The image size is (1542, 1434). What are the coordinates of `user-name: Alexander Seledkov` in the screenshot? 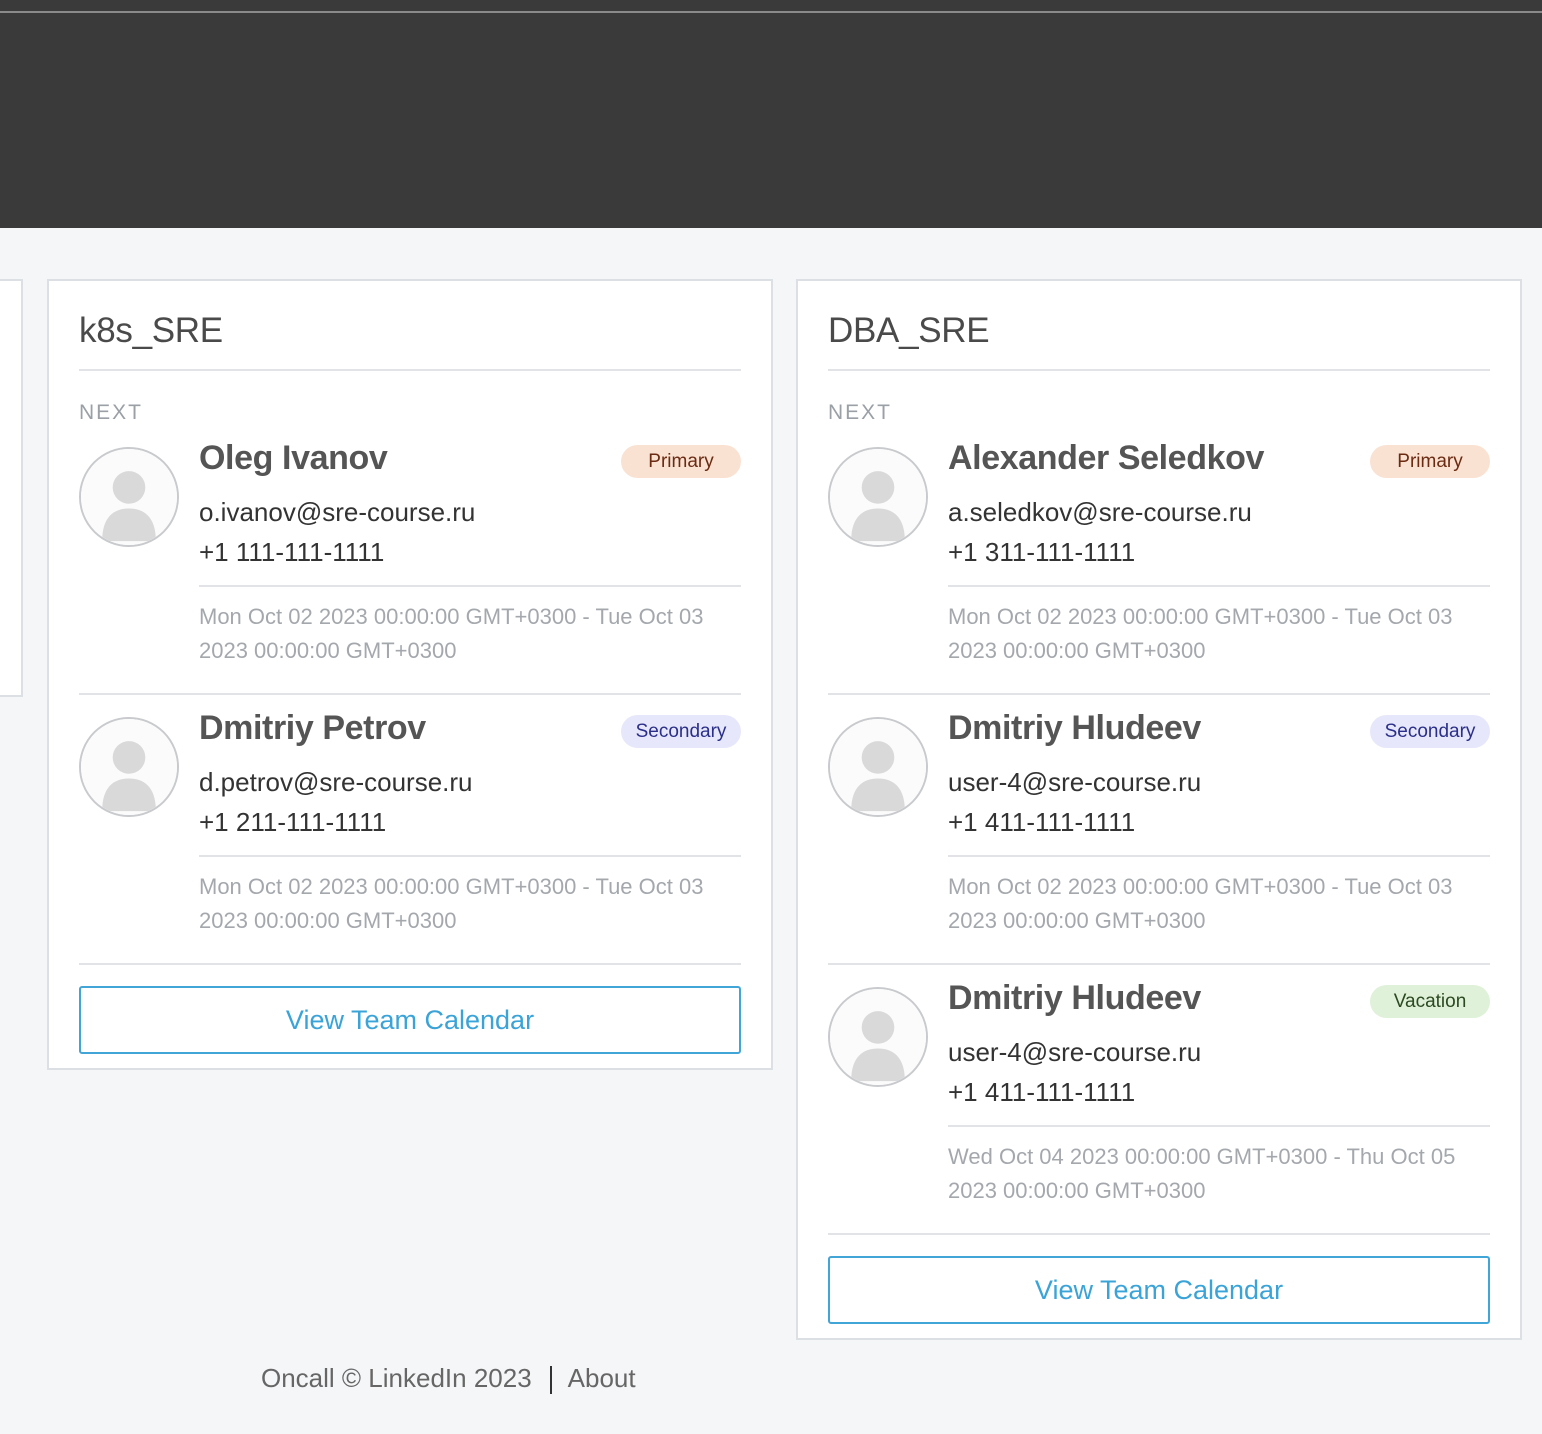 It's located at (1106, 458).